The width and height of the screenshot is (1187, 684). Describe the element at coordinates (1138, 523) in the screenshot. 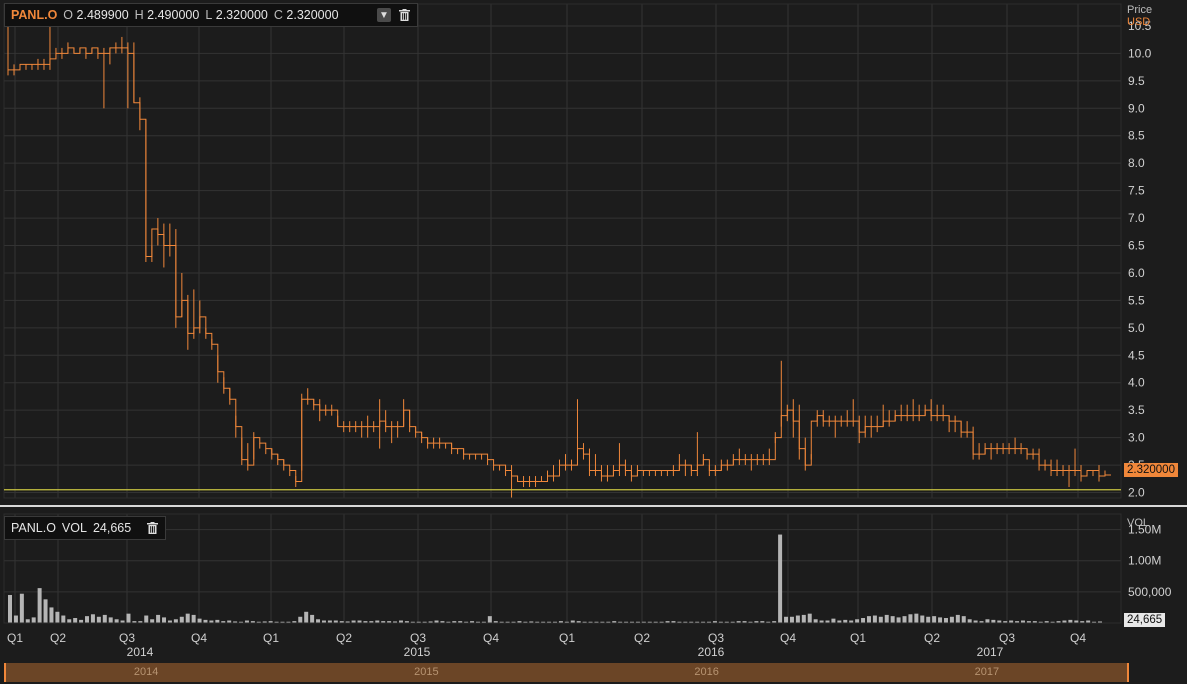

I see `volume-axis-title: VOL` at that location.